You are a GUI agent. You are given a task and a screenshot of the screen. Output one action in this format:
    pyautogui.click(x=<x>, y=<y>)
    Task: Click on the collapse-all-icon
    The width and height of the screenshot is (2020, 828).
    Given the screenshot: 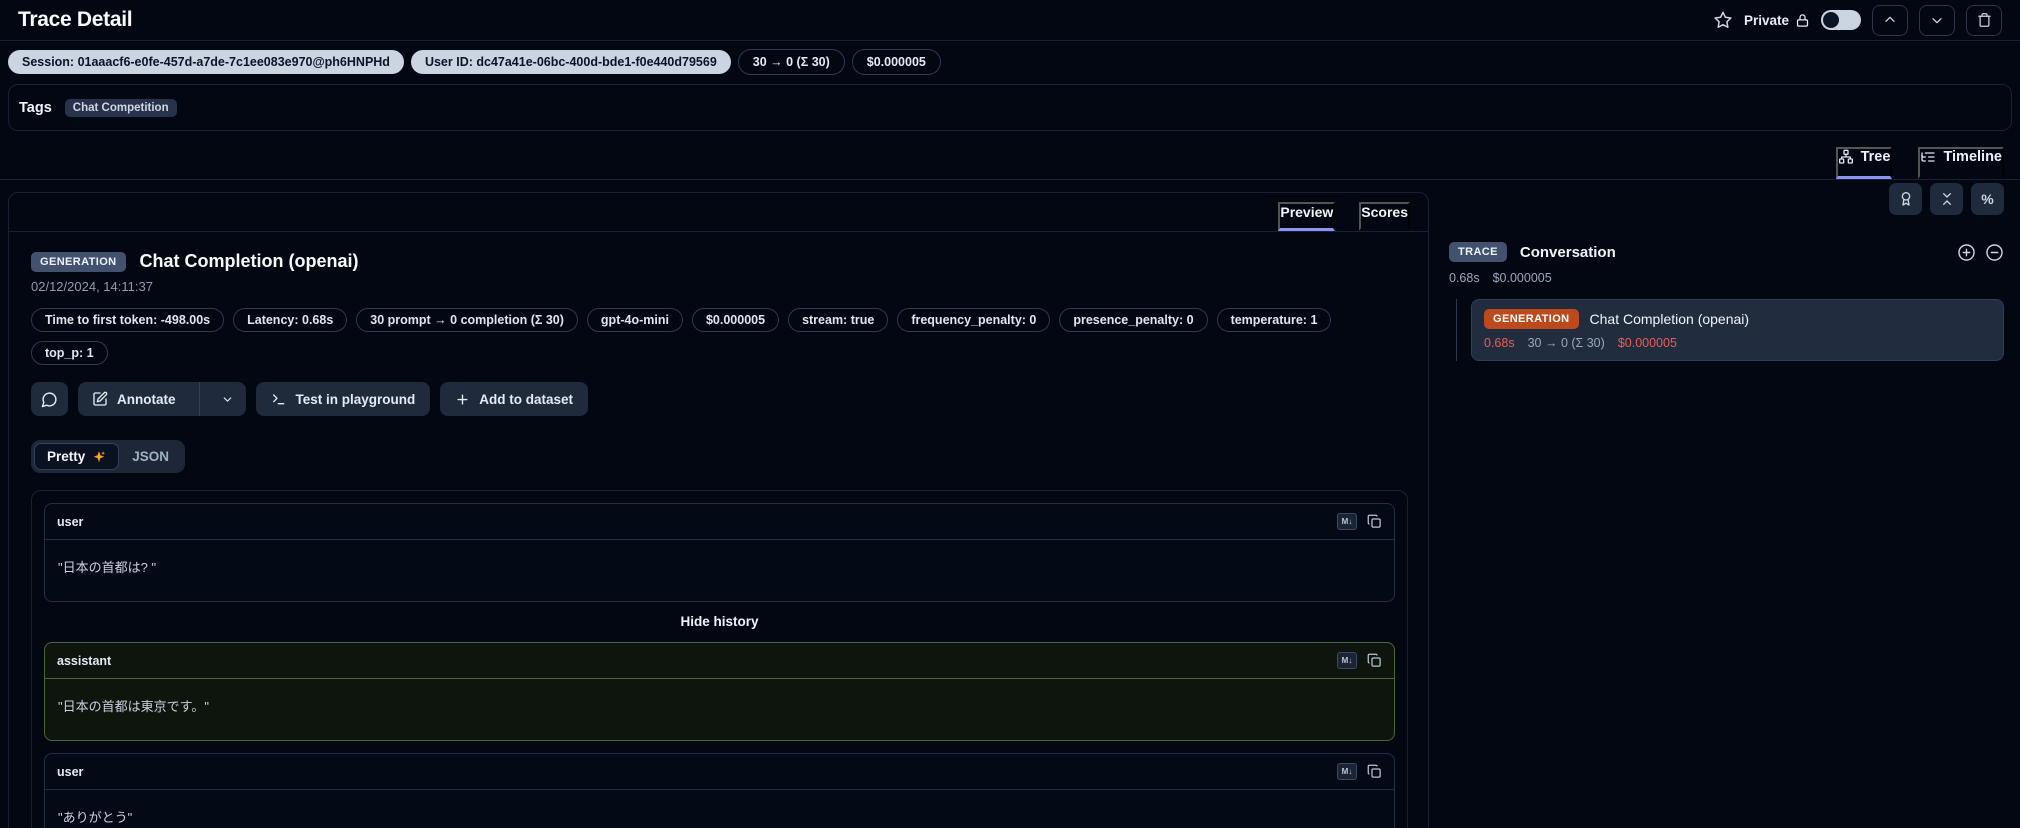 What is the action you would take?
    pyautogui.click(x=1994, y=252)
    